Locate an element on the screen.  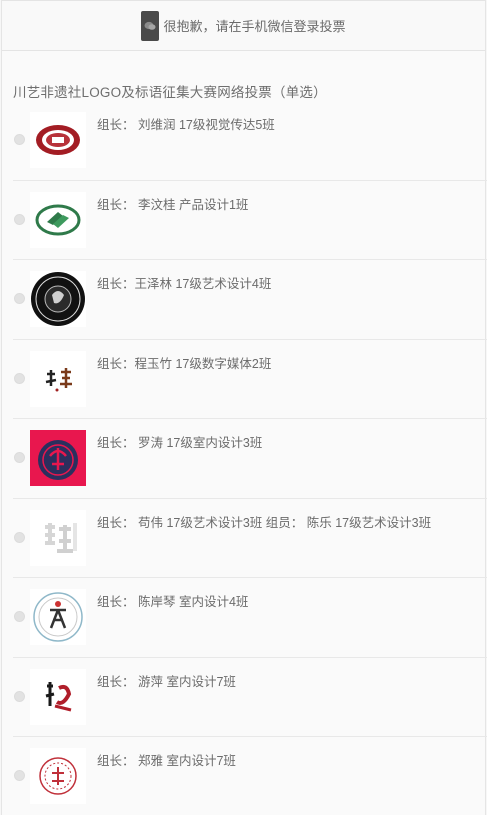
poll-option: 组长： 苟伟 17级艺术设计3班 组员： 陈乐 17级艺术设计3班 is located at coordinates (250, 538).